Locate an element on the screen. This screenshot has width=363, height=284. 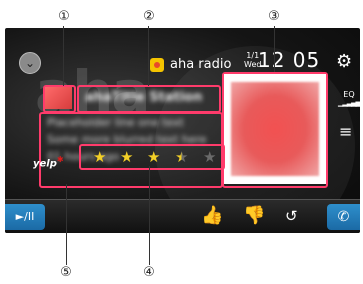
chevron-down-icon: ⌄ is located at coordinates (30, 63).